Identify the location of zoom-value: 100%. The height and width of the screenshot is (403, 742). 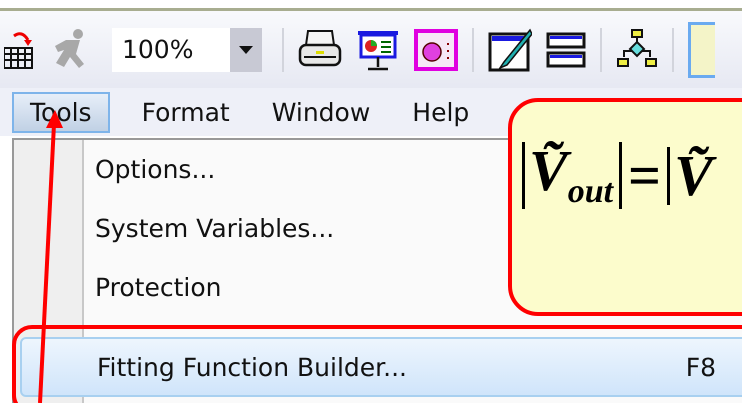
(157, 50).